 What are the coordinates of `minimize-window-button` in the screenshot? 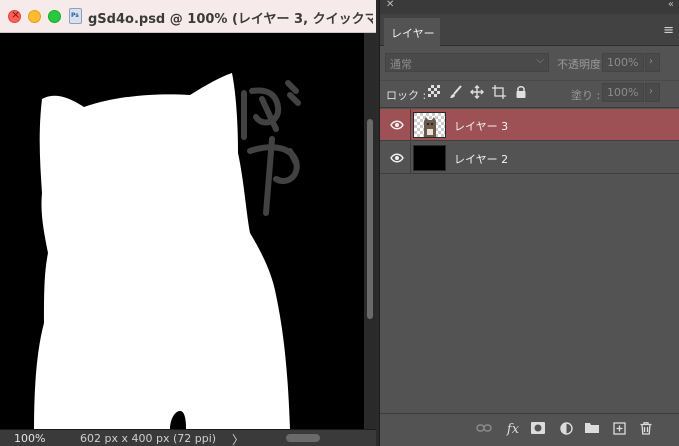 It's located at (34, 16).